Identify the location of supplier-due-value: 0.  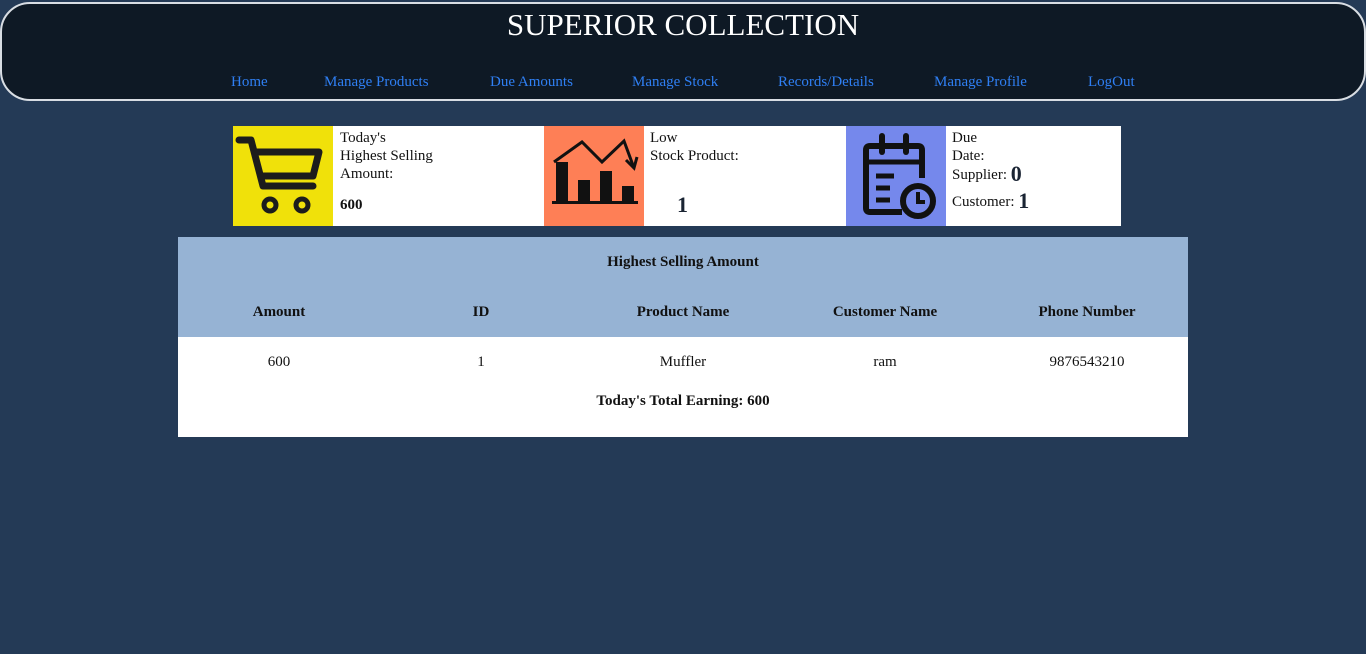
(1016, 173).